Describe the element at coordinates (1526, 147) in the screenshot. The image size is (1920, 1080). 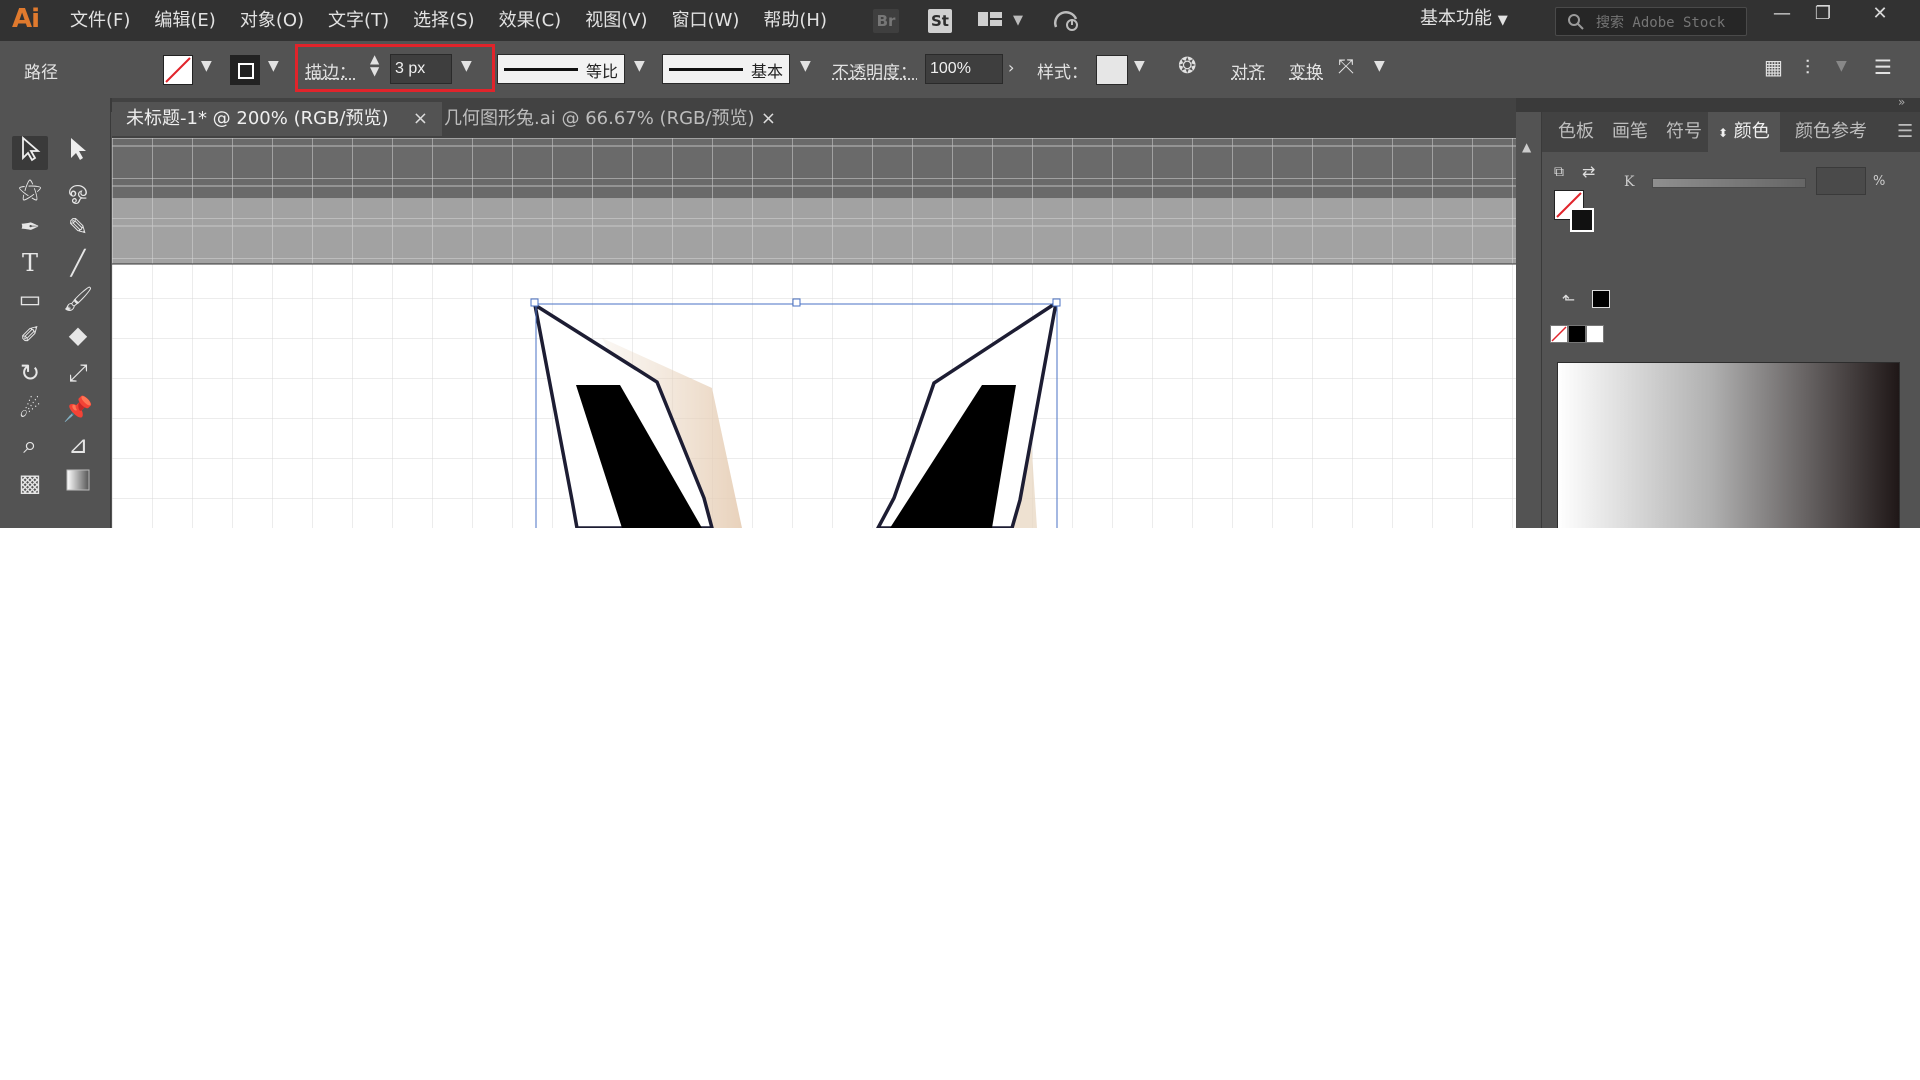
I see `scroll-up-icon: ▲` at that location.